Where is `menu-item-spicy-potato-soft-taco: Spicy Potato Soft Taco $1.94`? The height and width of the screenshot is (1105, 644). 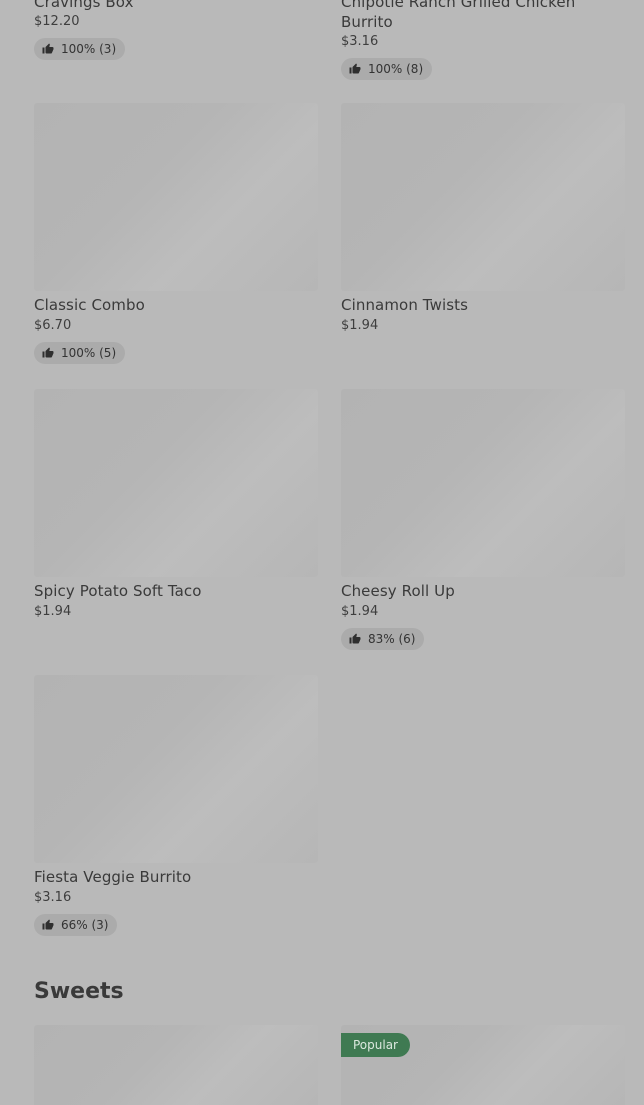
menu-item-spicy-potato-soft-taco: Spicy Potato Soft Taco $1.94 is located at coordinates (176, 504).